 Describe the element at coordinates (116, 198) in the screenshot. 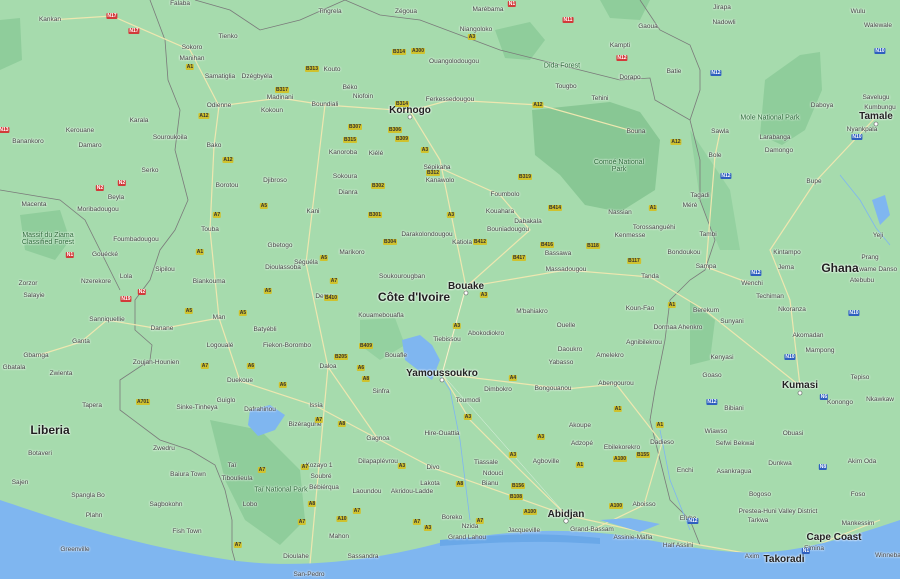

I see `town-label-beyla: Beyla` at that location.